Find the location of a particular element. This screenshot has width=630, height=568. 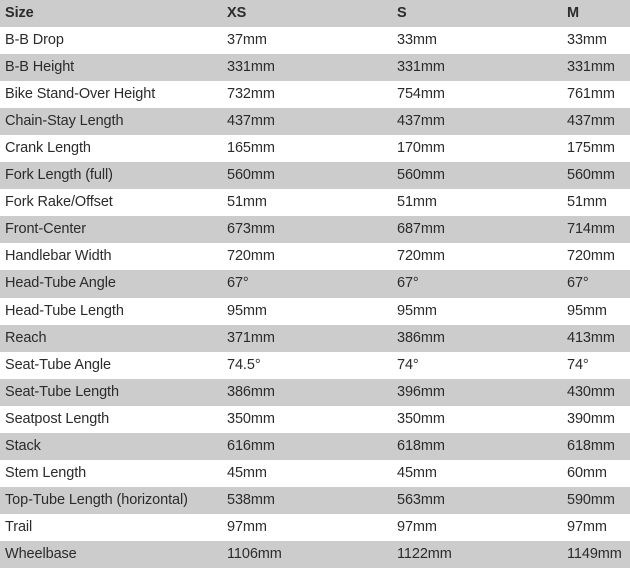

value-s: 95mm is located at coordinates (477, 311).